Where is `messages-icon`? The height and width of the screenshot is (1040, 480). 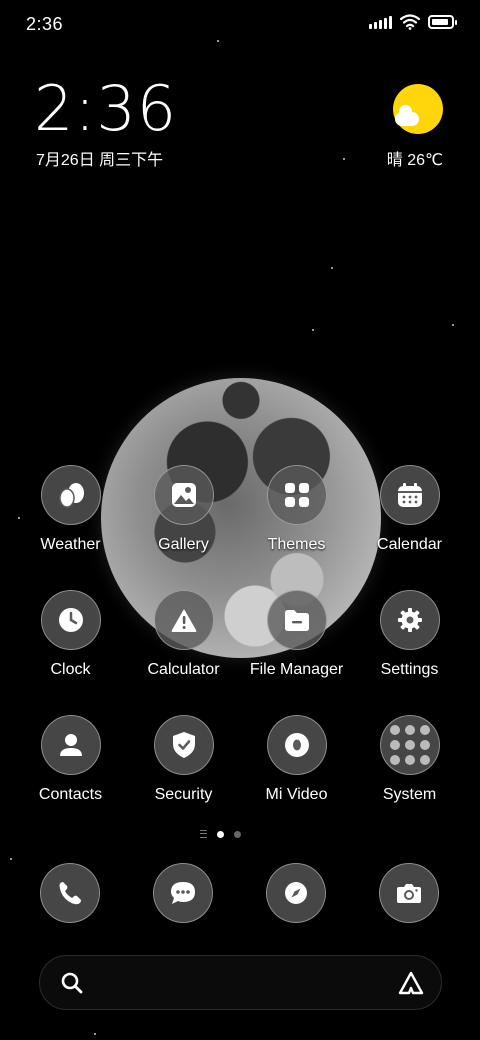
messages-icon is located at coordinates (183, 893).